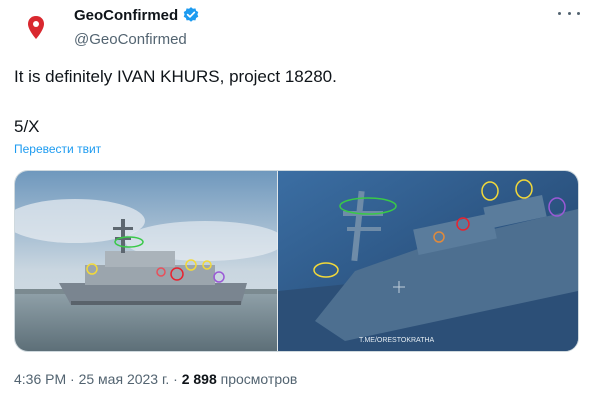 This screenshot has height=402, width=594. Describe the element at coordinates (199, 379) in the screenshot. I see `views-count: 2 898` at that location.